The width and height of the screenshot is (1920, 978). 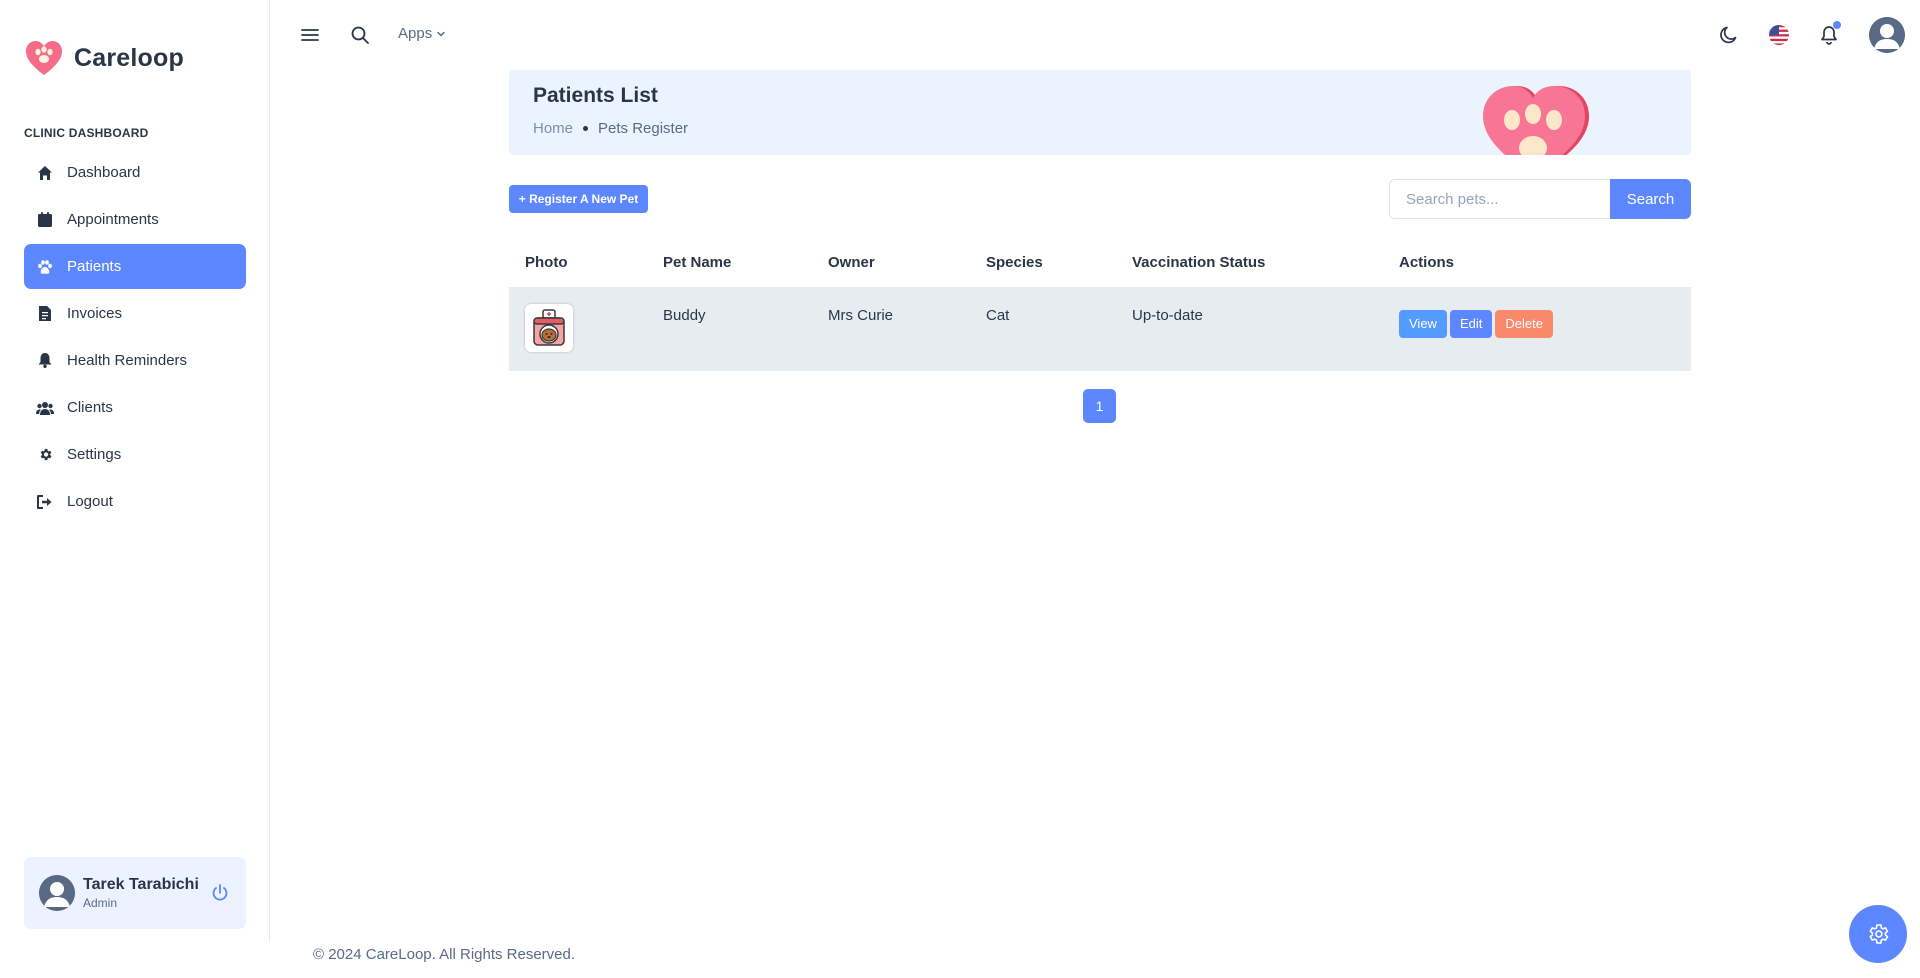 I want to click on register-pet-button: + Register A New Pet, so click(x=578, y=199).